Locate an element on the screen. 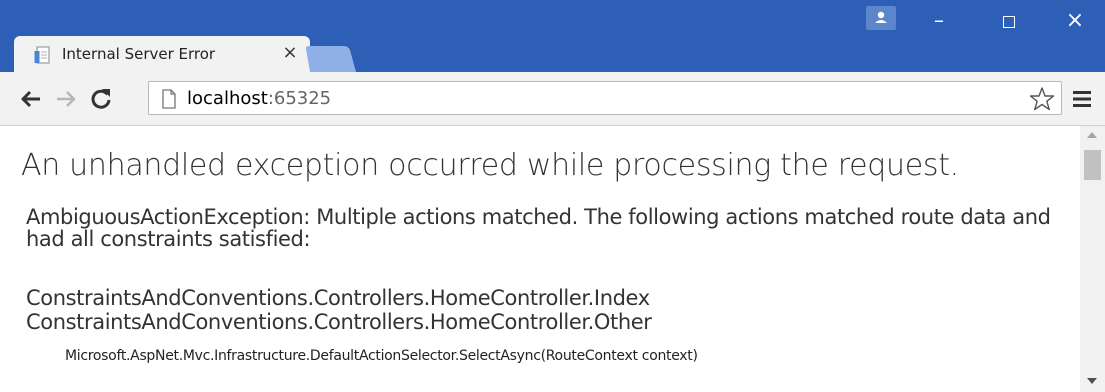 Image resolution: width=1105 pixels, height=392 pixels. user-icon is located at coordinates (881, 17).